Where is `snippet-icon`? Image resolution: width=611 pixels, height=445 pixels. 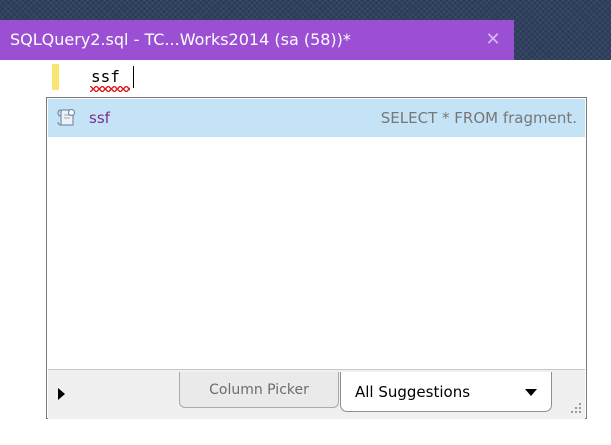 snippet-icon is located at coordinates (67, 118).